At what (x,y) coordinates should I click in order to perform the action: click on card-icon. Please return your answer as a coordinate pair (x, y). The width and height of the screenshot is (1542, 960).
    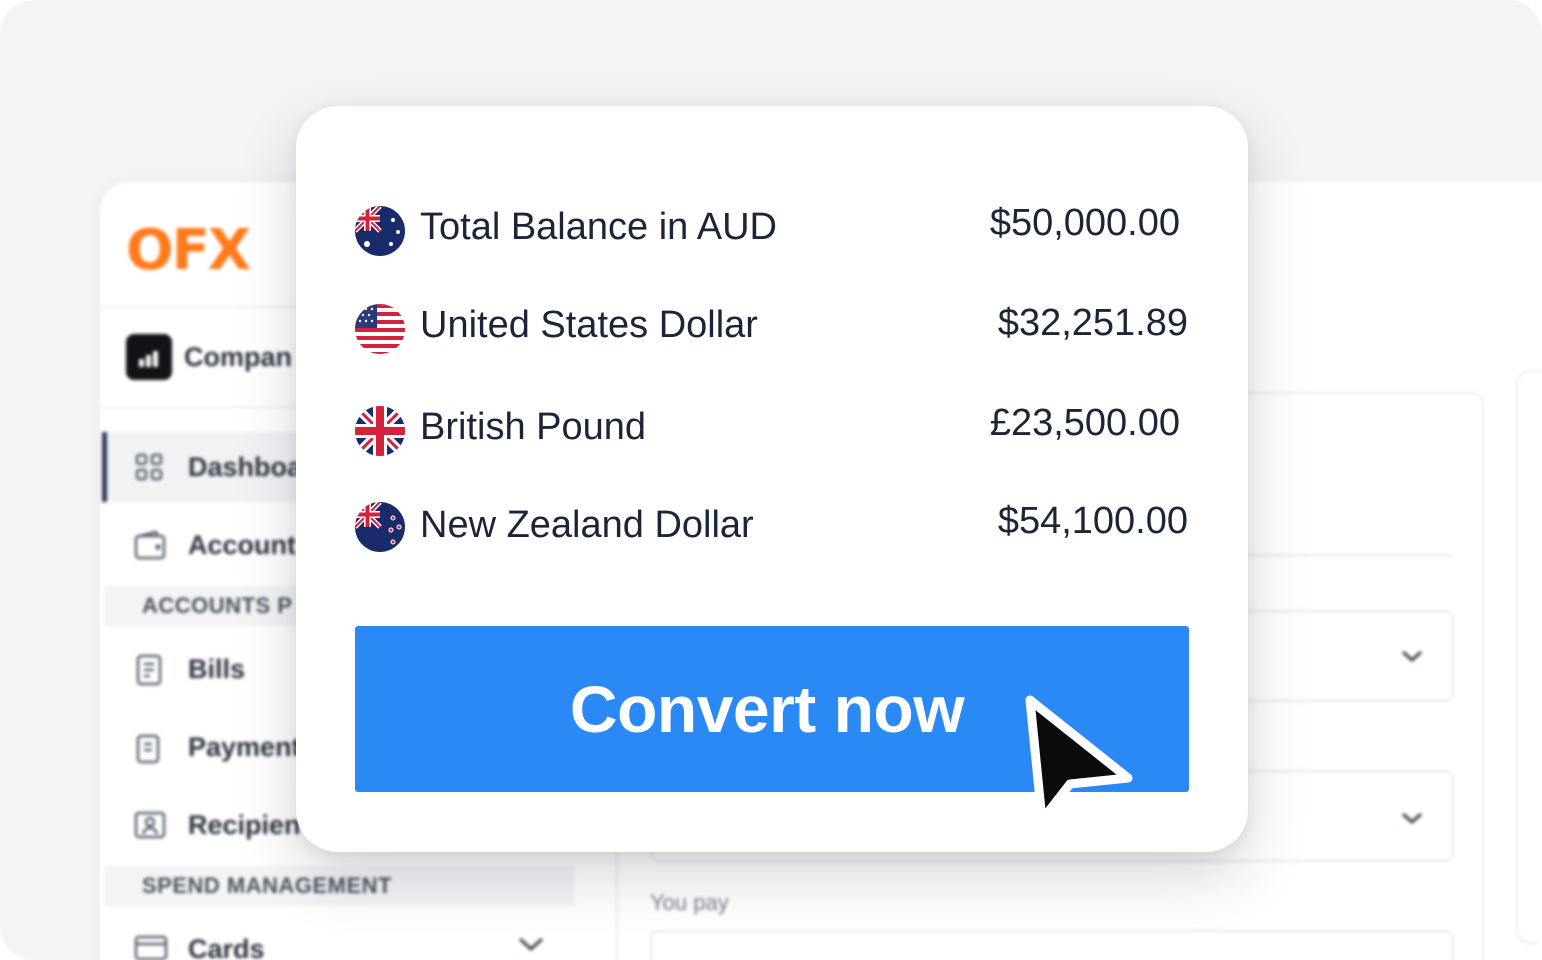
    Looking at the image, I should click on (151, 947).